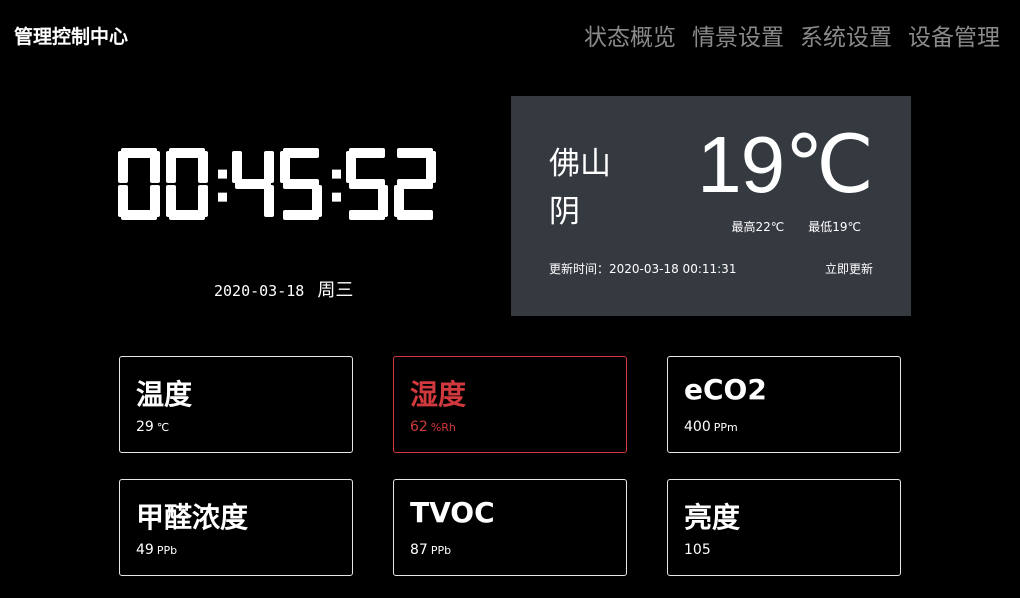 This screenshot has width=1020, height=598. Describe the element at coordinates (510, 404) in the screenshot. I see `sensor-card-humidity: 湿度 62 %Rh` at that location.